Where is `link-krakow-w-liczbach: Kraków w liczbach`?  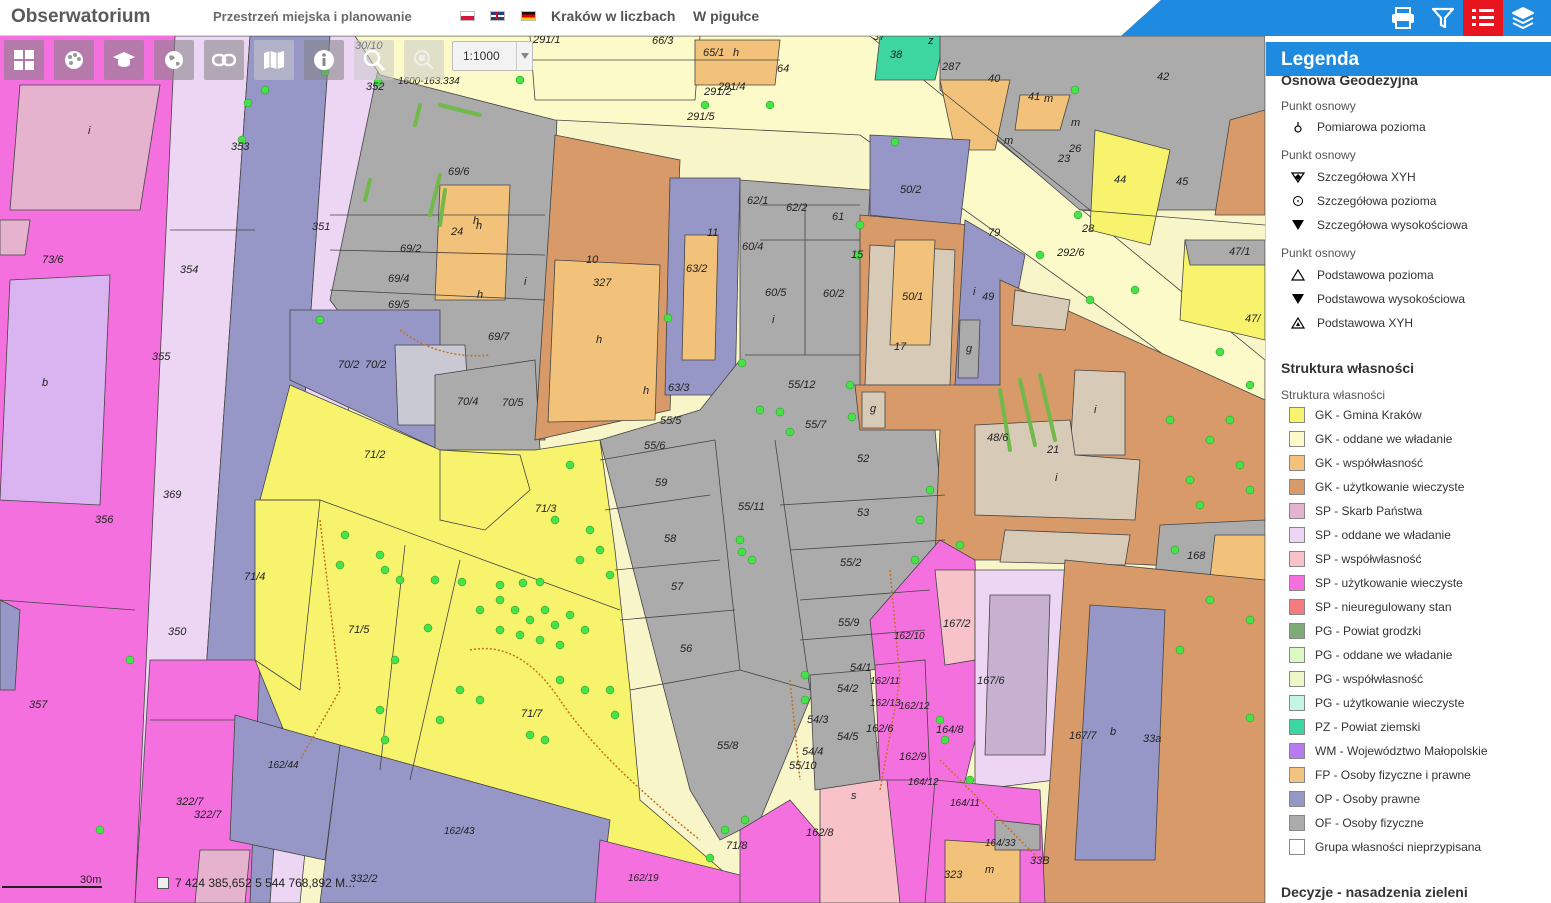 link-krakow-w-liczbach: Kraków w liczbach is located at coordinates (613, 16).